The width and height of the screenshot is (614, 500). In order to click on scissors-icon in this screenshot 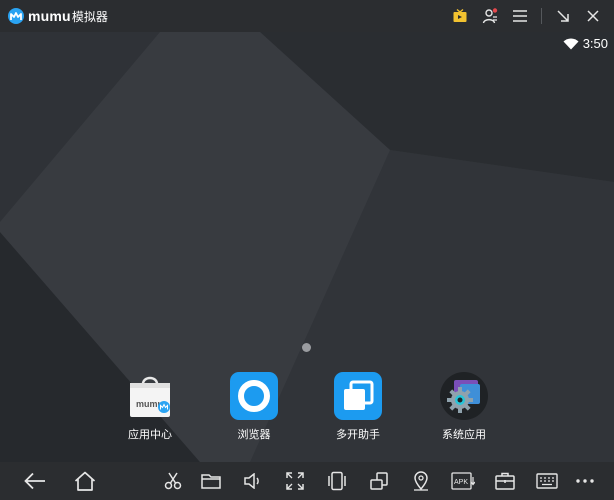, I will do `click(173, 481)`.